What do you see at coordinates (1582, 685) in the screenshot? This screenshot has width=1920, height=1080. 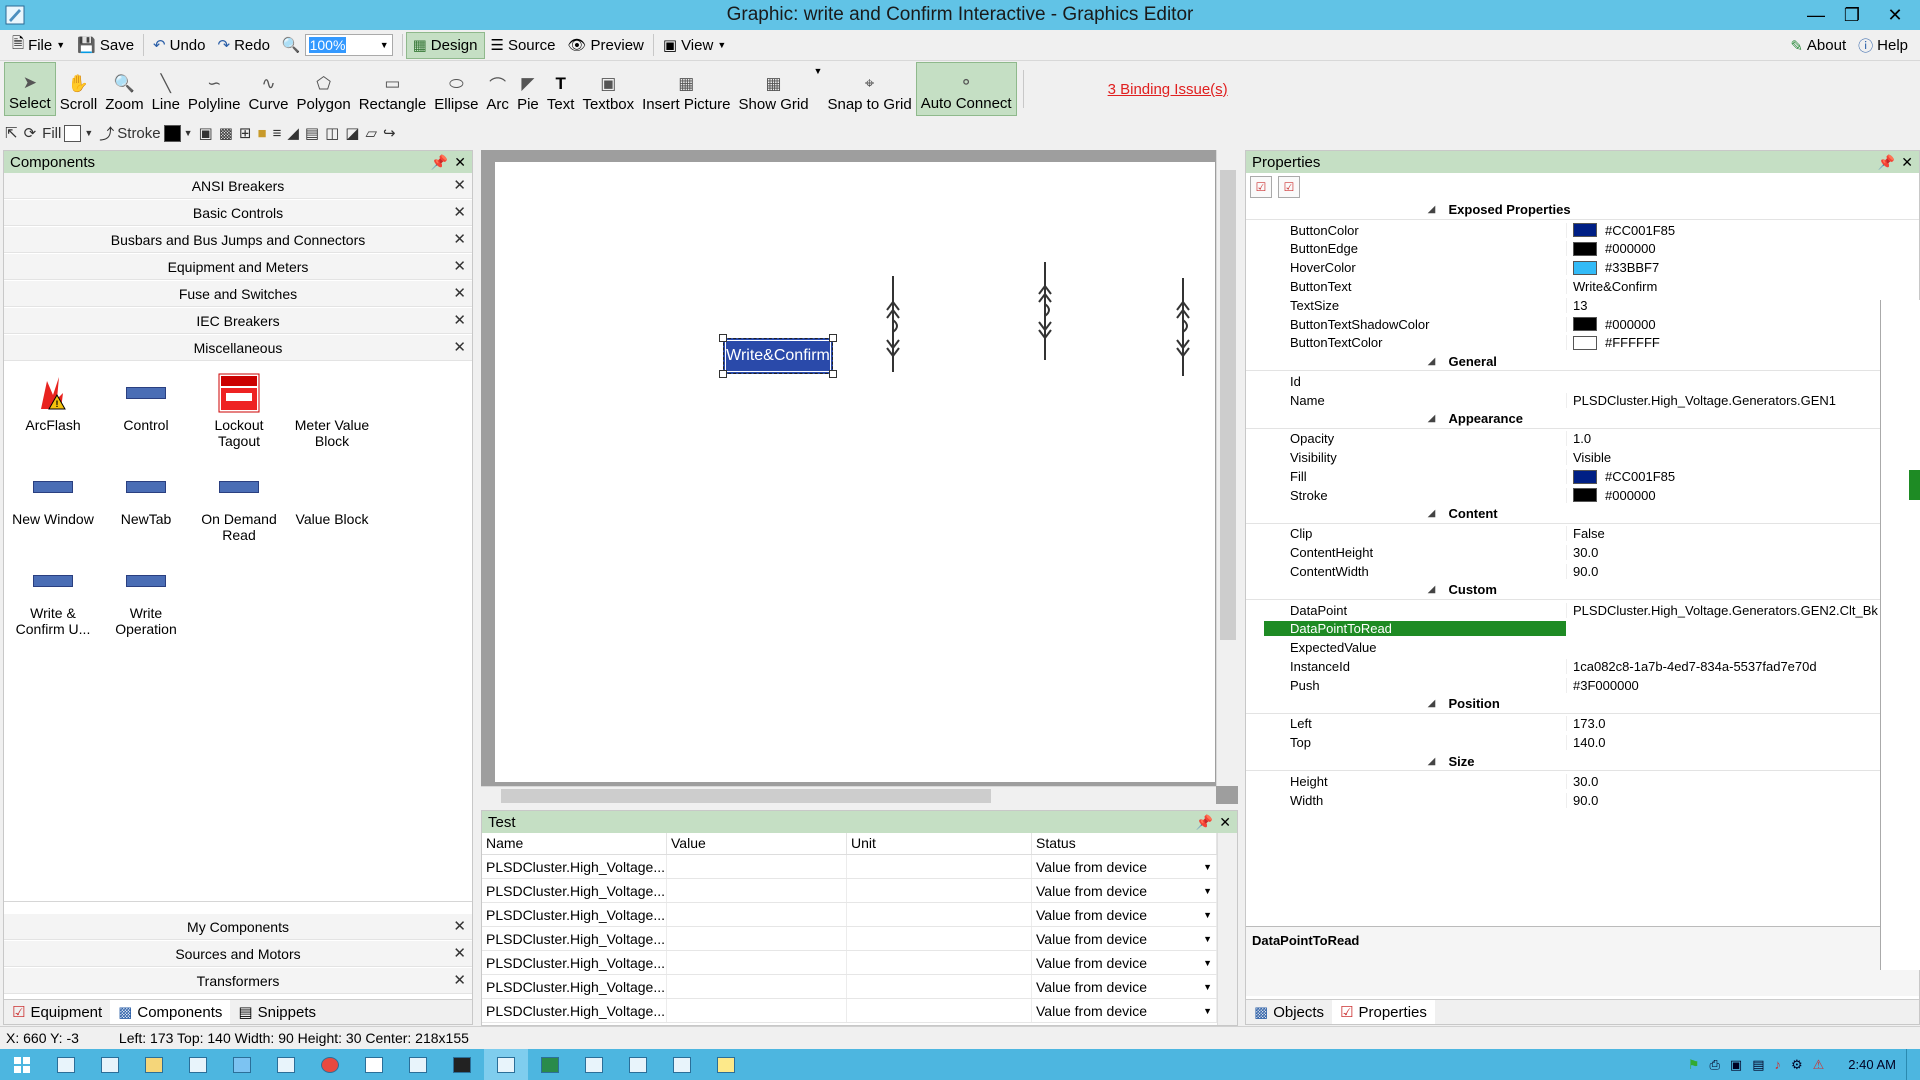 I see `property-row: Push #3F000000` at bounding box center [1582, 685].